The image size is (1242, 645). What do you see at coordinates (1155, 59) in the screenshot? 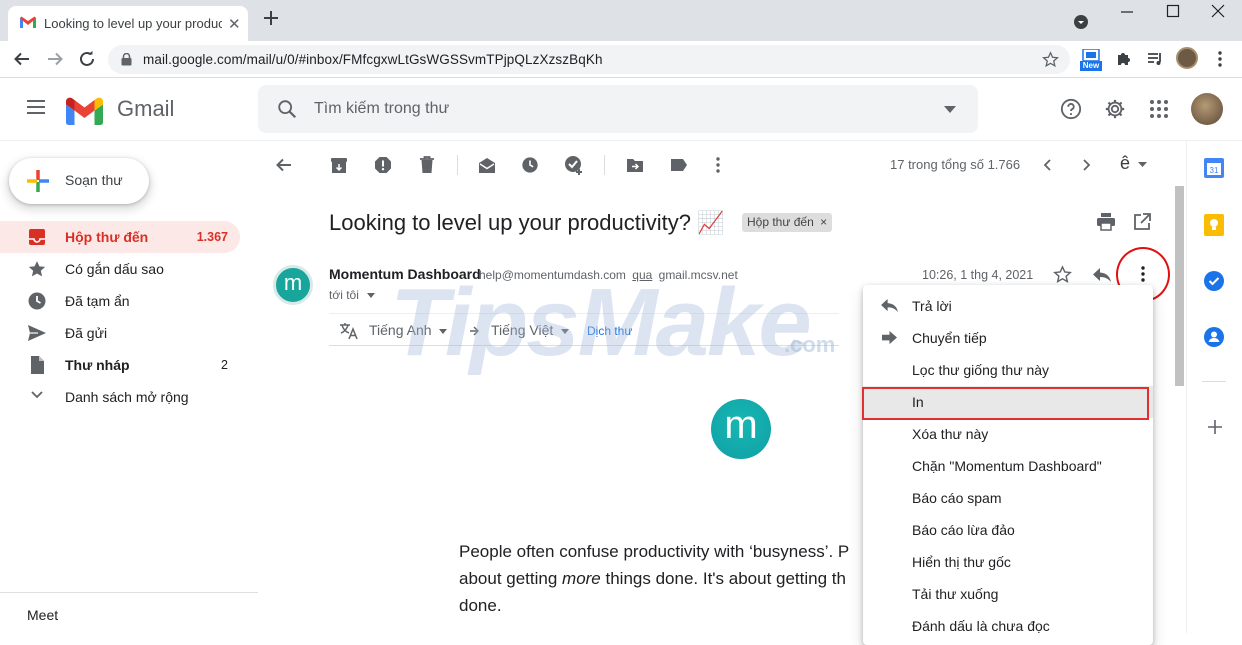
I see `media-queue-icon` at bounding box center [1155, 59].